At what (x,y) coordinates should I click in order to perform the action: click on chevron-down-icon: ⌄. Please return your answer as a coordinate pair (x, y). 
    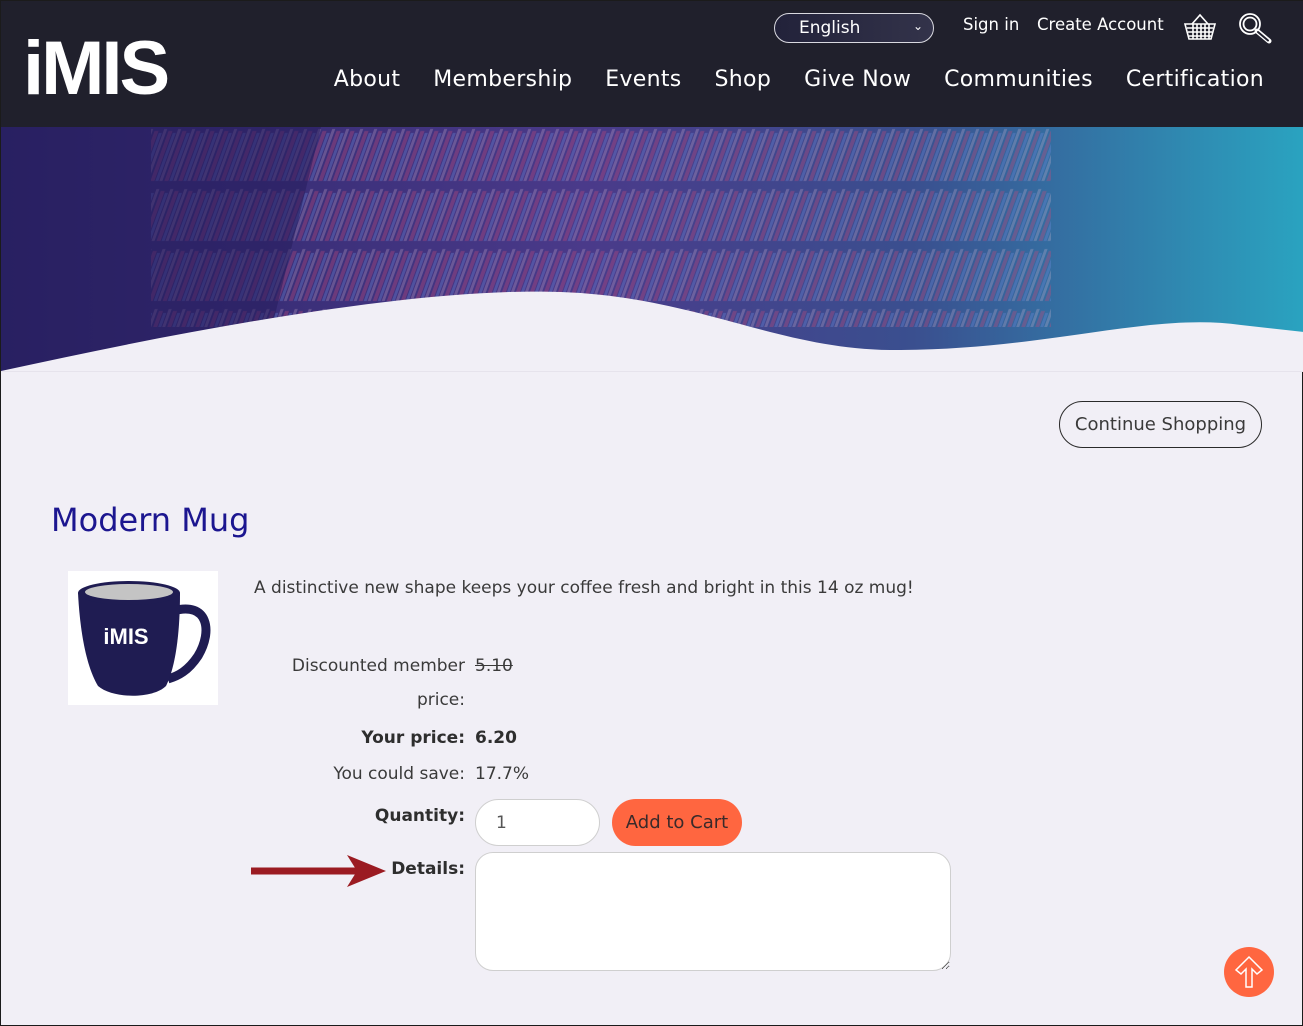
    Looking at the image, I should click on (917, 26).